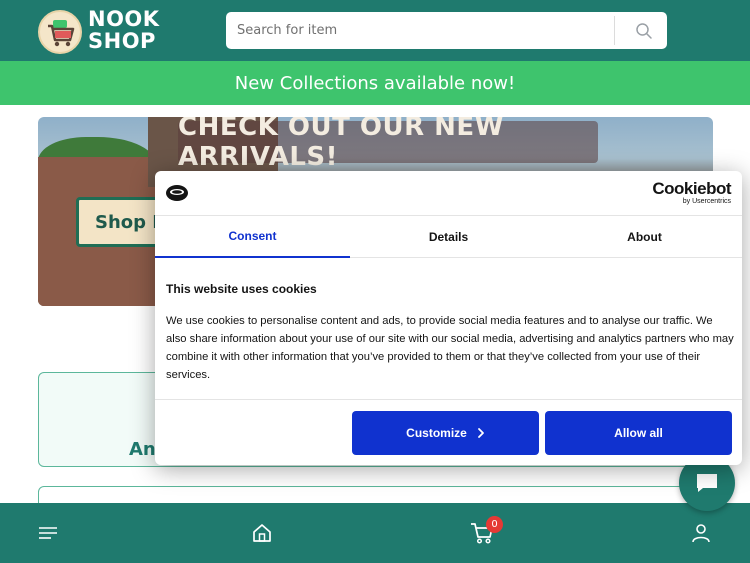  Describe the element at coordinates (480, 433) in the screenshot. I see `chevron-right-icon` at that location.